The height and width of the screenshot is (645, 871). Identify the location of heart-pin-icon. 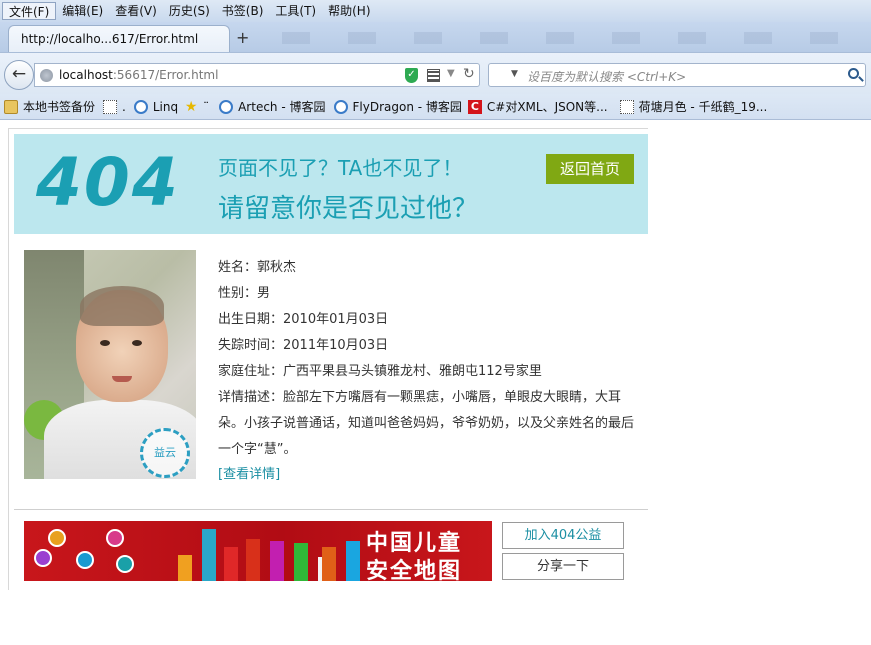
(43, 558).